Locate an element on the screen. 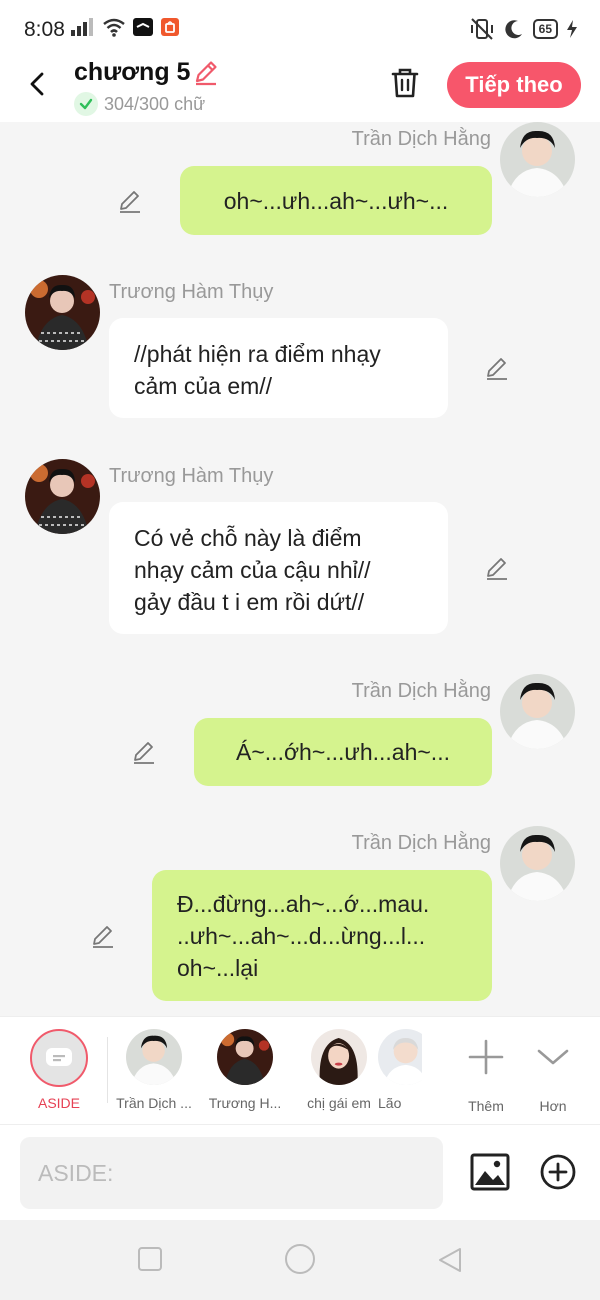  status-left-icons is located at coordinates (125, 27).